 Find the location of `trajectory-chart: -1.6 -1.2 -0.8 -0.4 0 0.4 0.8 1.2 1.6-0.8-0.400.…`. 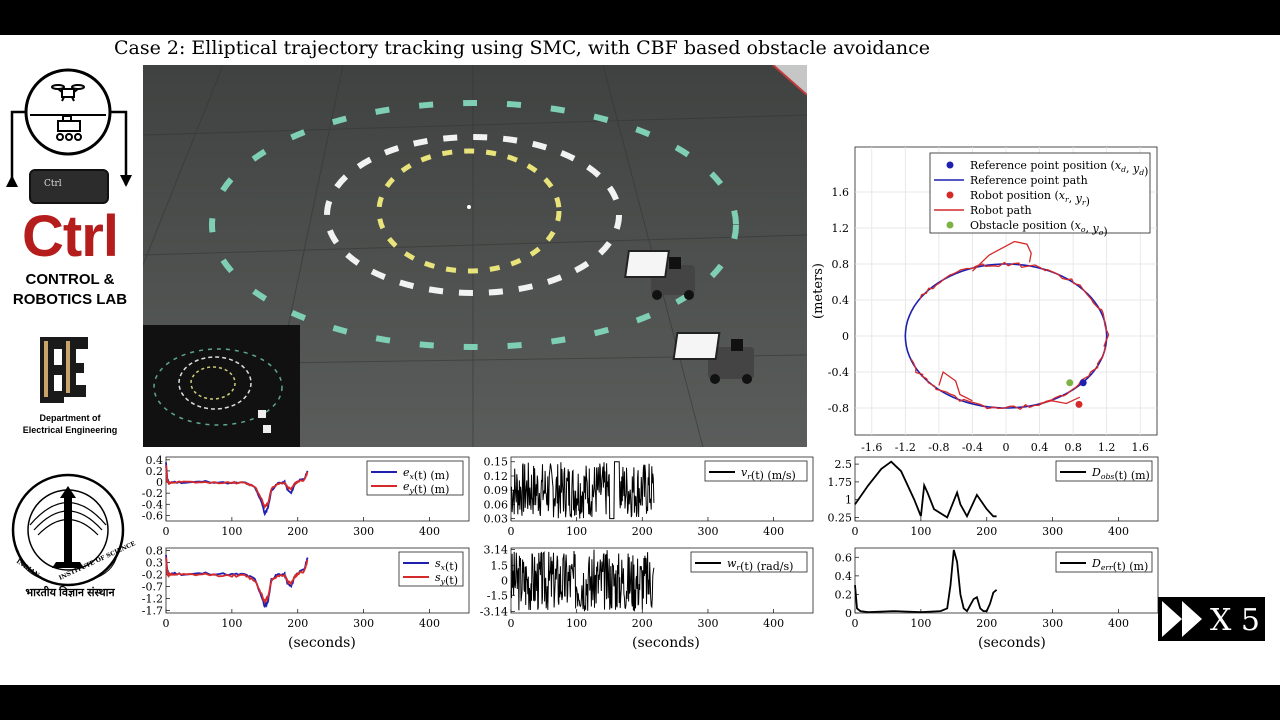

trajectory-chart: -1.6 -1.2 -0.8 -0.4 0 0.4 0.8 1.2 1.6-0.8-0.400.… is located at coordinates (984, 310).